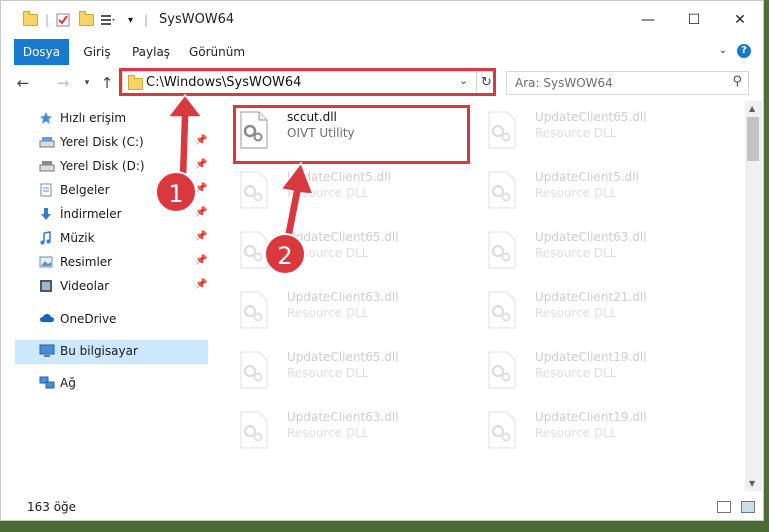 The width and height of the screenshot is (769, 532). What do you see at coordinates (85, 190) in the screenshot?
I see `sidebar-item-label: Belgeler` at bounding box center [85, 190].